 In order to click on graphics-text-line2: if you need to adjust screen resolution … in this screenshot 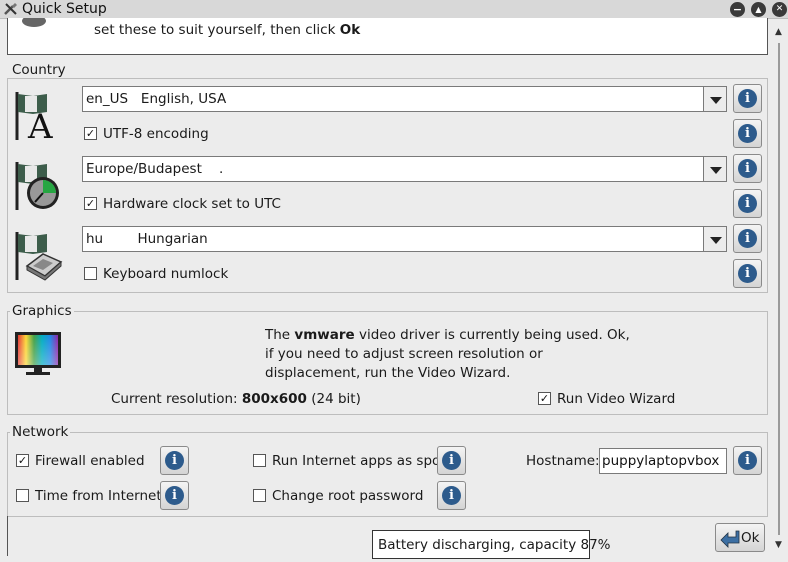, I will do `click(404, 354)`.